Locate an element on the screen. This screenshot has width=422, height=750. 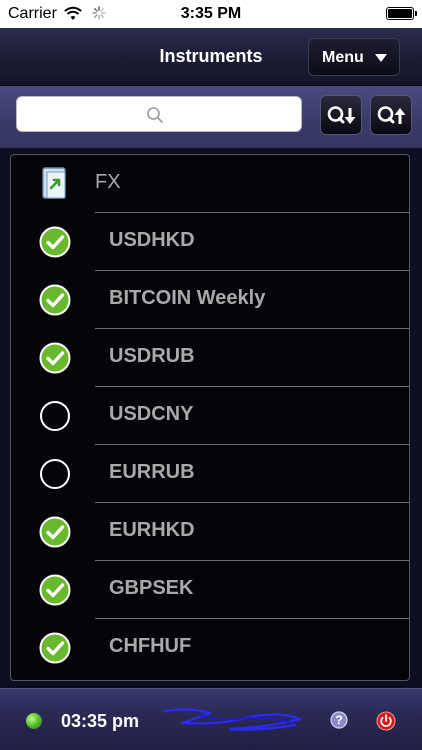
search-icon is located at coordinates (155, 115).